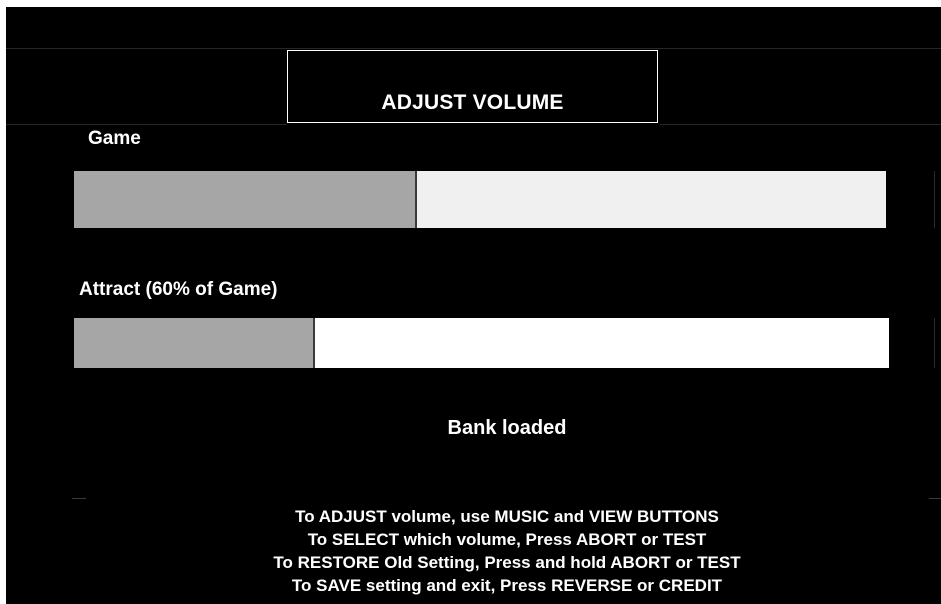 This screenshot has height=604, width=941. What do you see at coordinates (246, 199) in the screenshot?
I see `game-volume-fill` at bounding box center [246, 199].